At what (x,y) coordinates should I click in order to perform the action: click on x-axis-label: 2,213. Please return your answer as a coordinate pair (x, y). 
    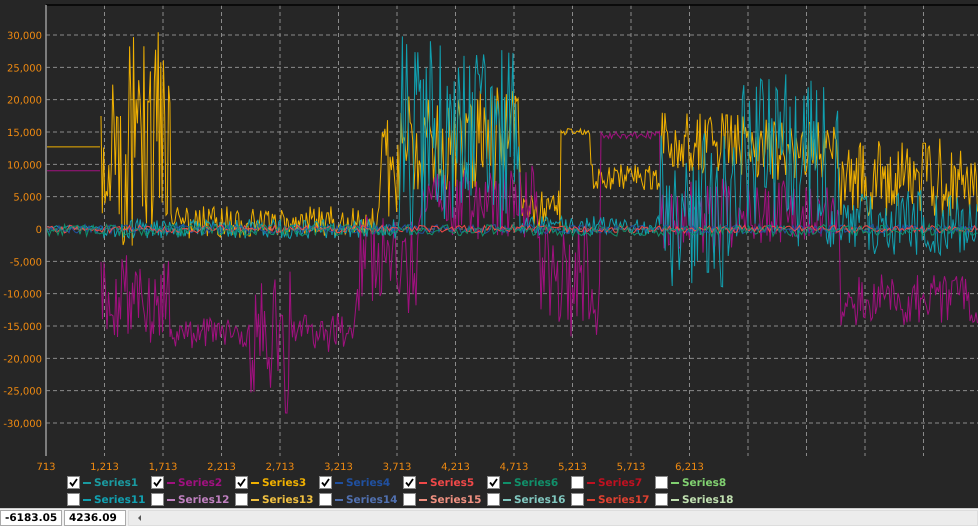
    Looking at the image, I should click on (221, 467).